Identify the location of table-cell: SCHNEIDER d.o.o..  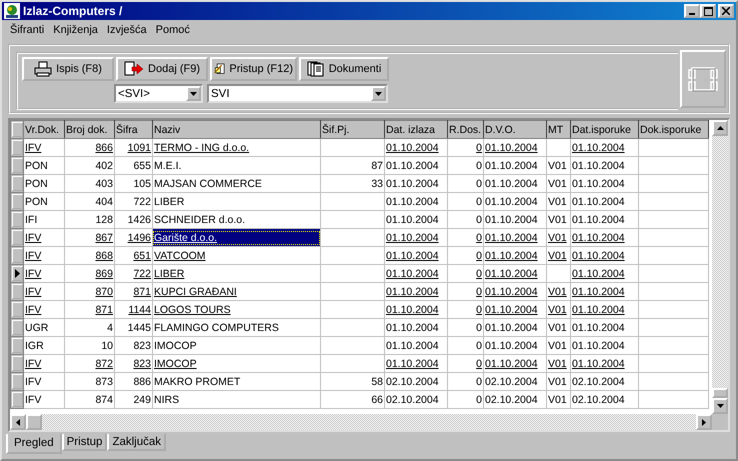
(200, 220).